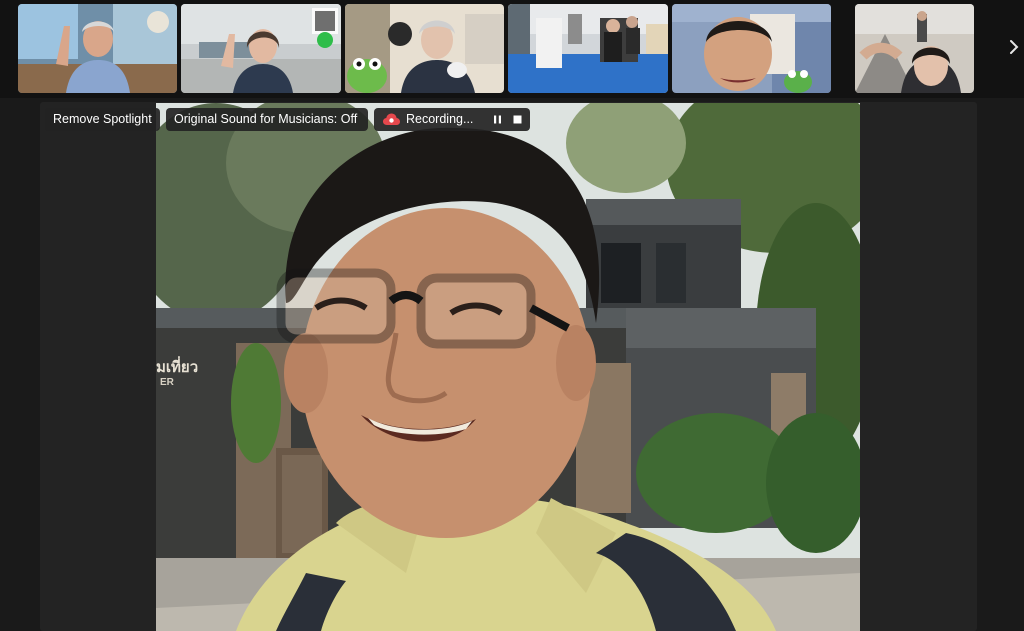  I want to click on storefront-sign-text: มเที่ยว, so click(177, 367).